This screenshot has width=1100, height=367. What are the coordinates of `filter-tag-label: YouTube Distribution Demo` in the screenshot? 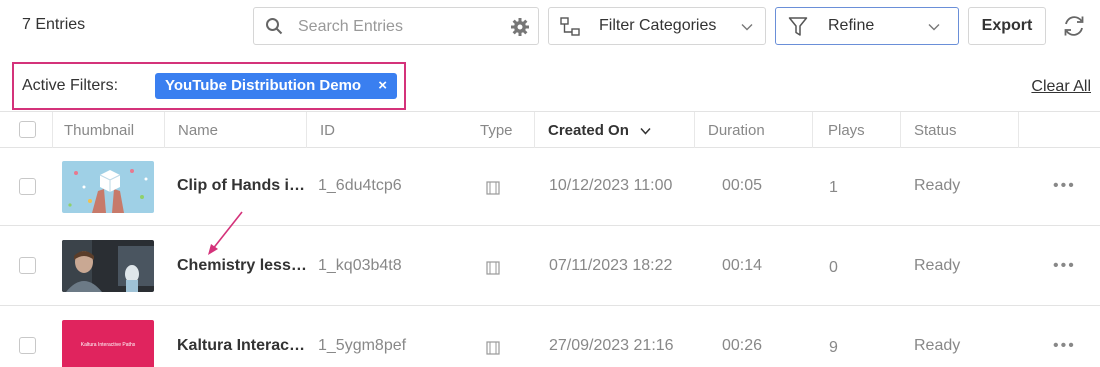 It's located at (263, 85).